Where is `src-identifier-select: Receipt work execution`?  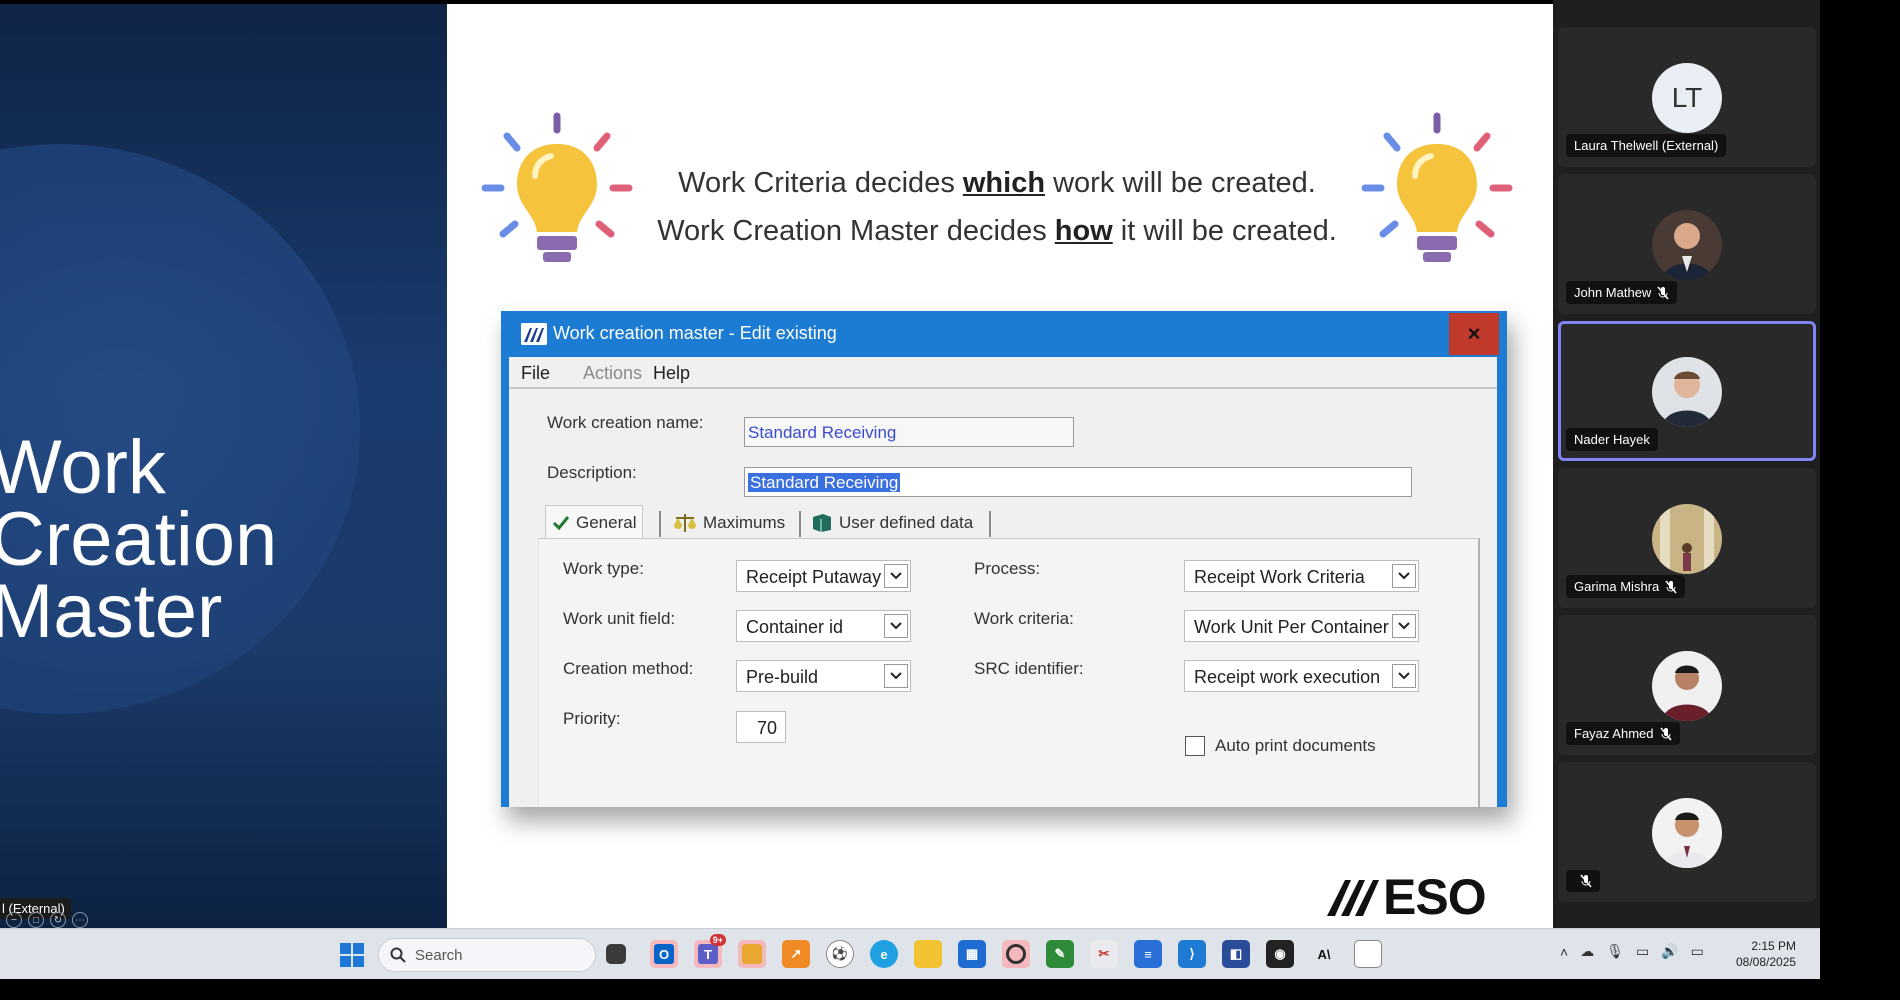
src-identifier-select: Receipt work execution is located at coordinates (1301, 676).